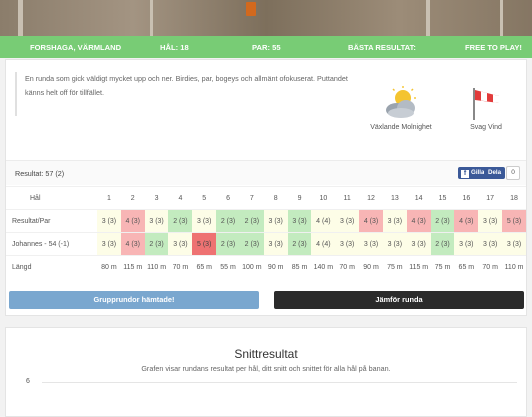  I want to click on location-label: FORSHAGA, VÄRMLAND, so click(76, 47).